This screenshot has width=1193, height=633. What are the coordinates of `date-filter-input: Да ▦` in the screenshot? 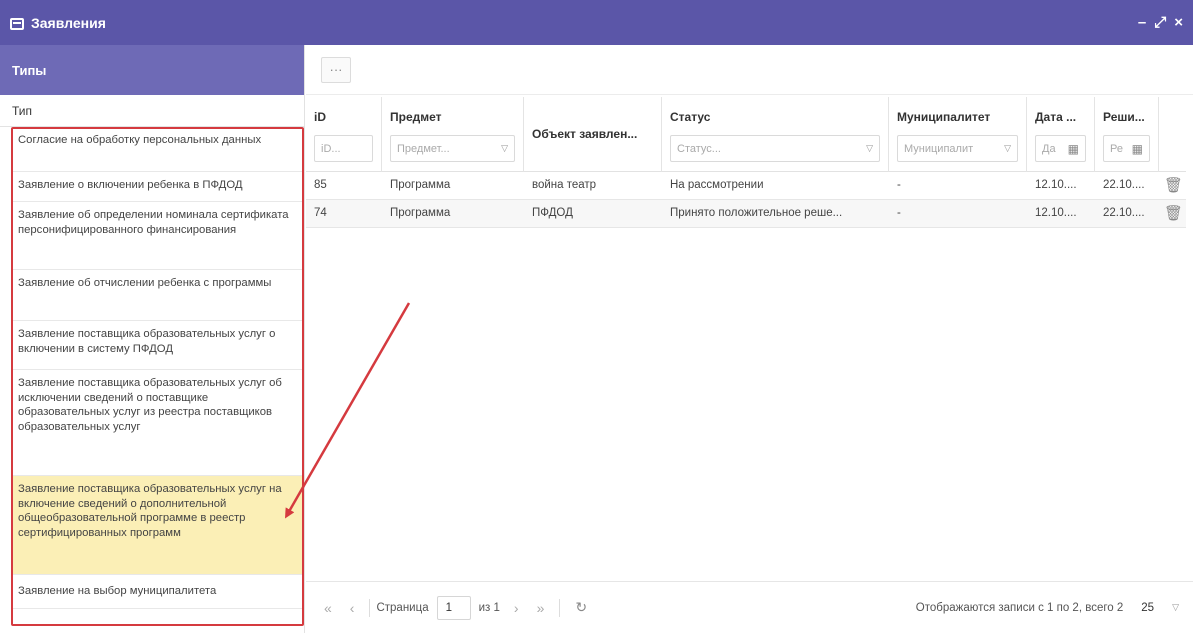 It's located at (1060, 148).